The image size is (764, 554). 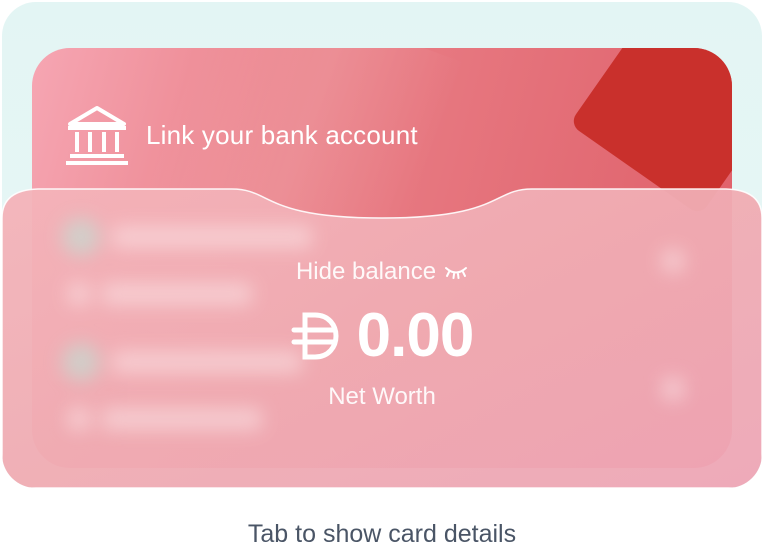 I want to click on dirham-icon, so click(x=319, y=336).